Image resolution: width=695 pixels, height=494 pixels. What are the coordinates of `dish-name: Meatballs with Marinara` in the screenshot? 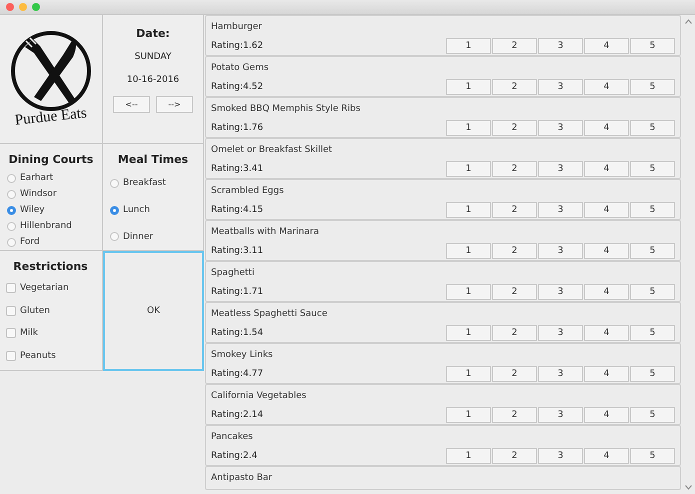 It's located at (265, 232).